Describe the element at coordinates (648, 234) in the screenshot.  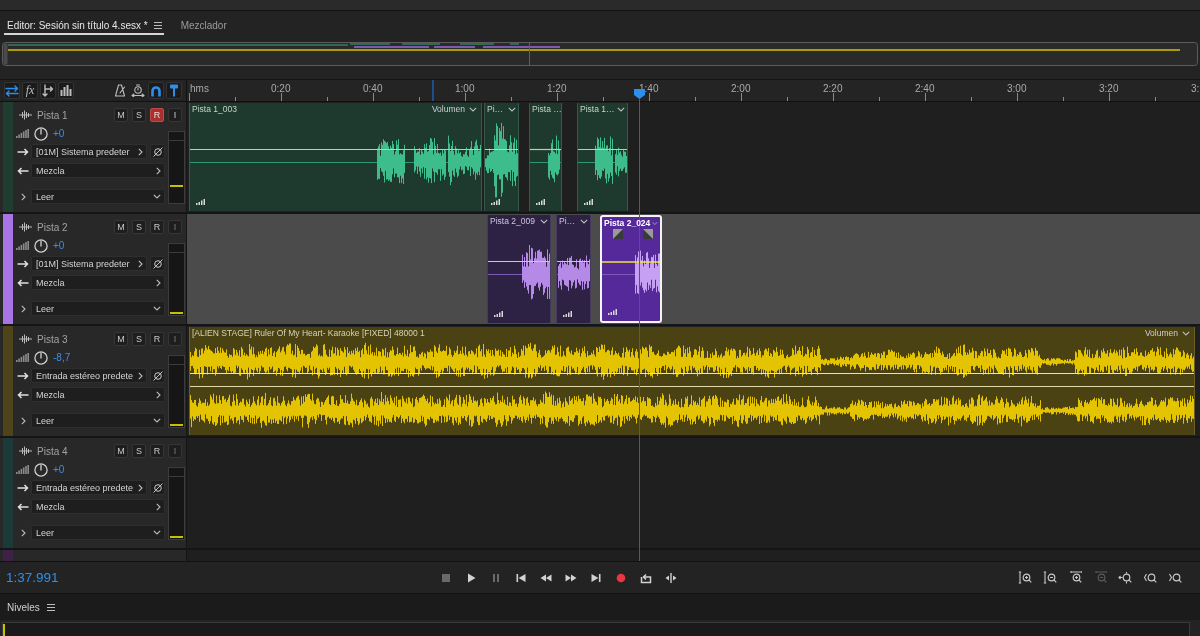
I see `fade-out-handle-icon` at that location.